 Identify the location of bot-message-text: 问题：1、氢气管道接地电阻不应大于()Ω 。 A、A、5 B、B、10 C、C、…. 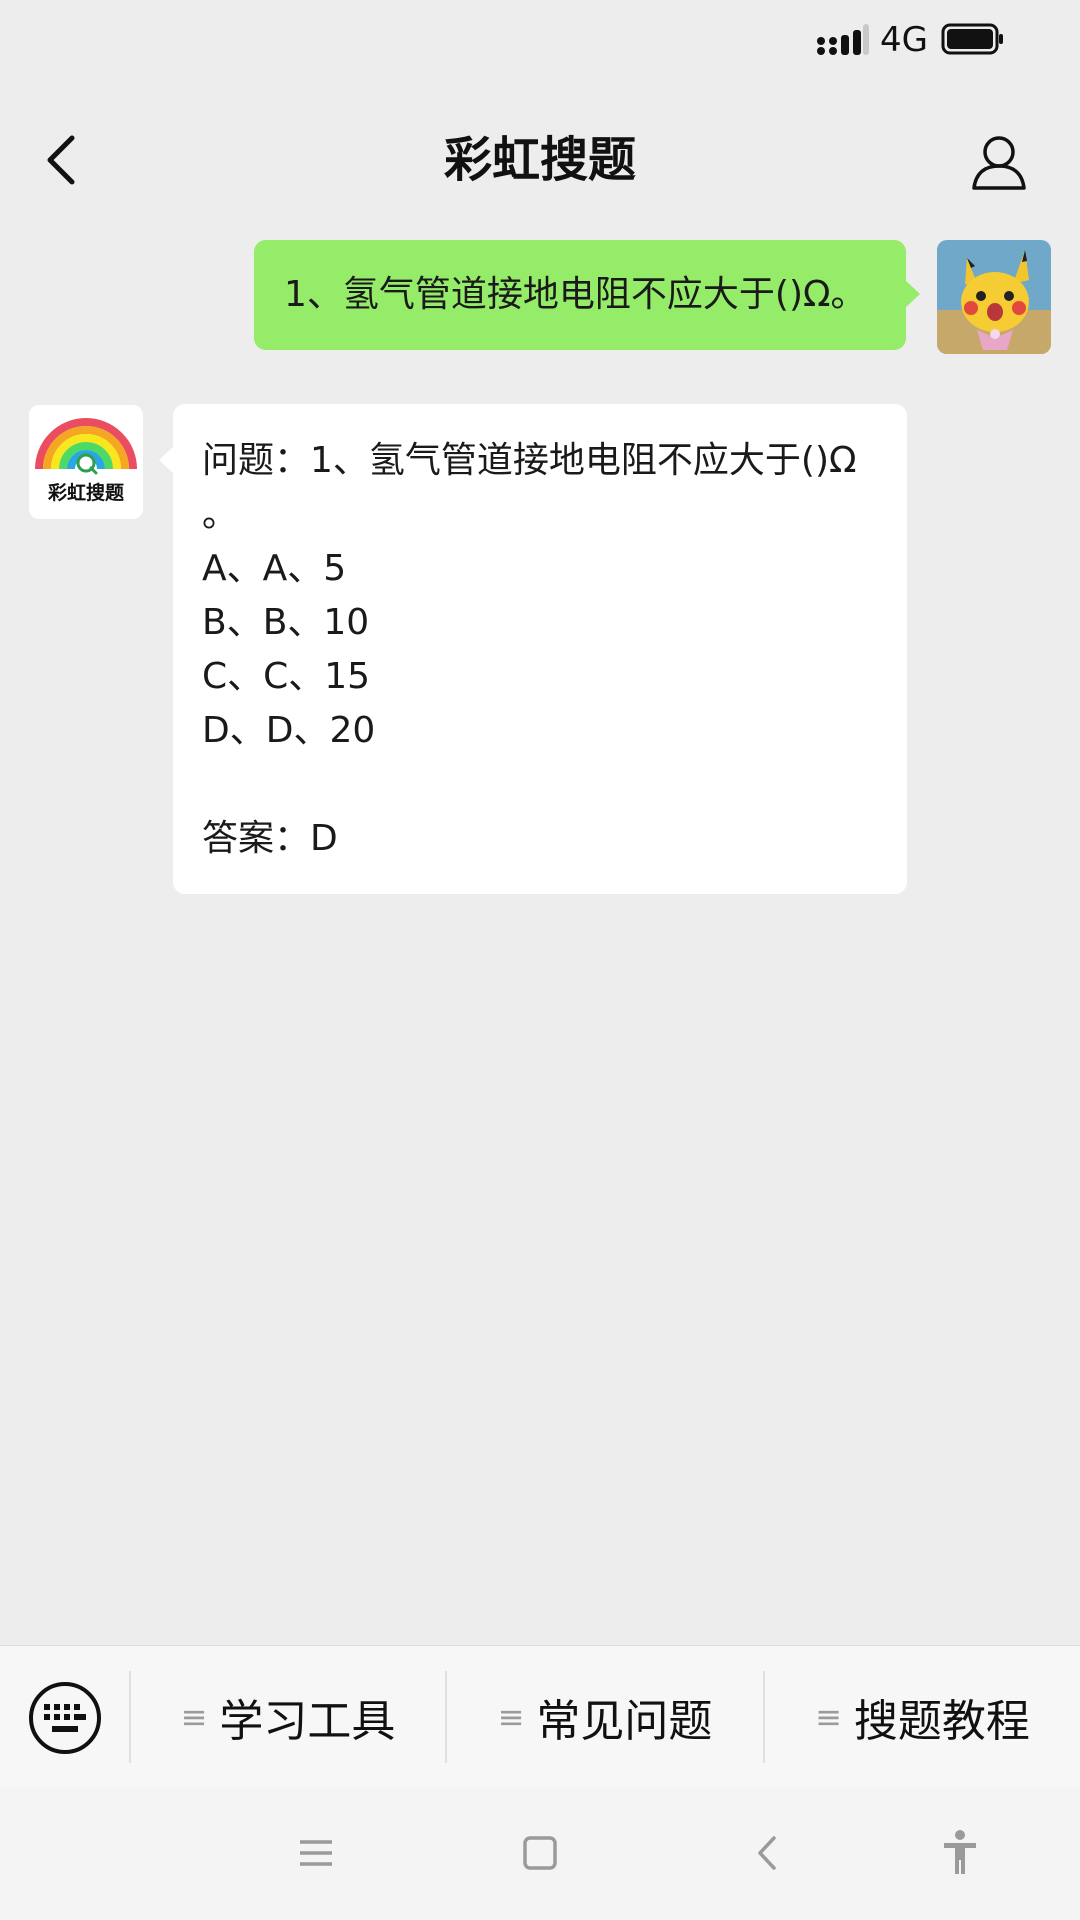
(547, 650).